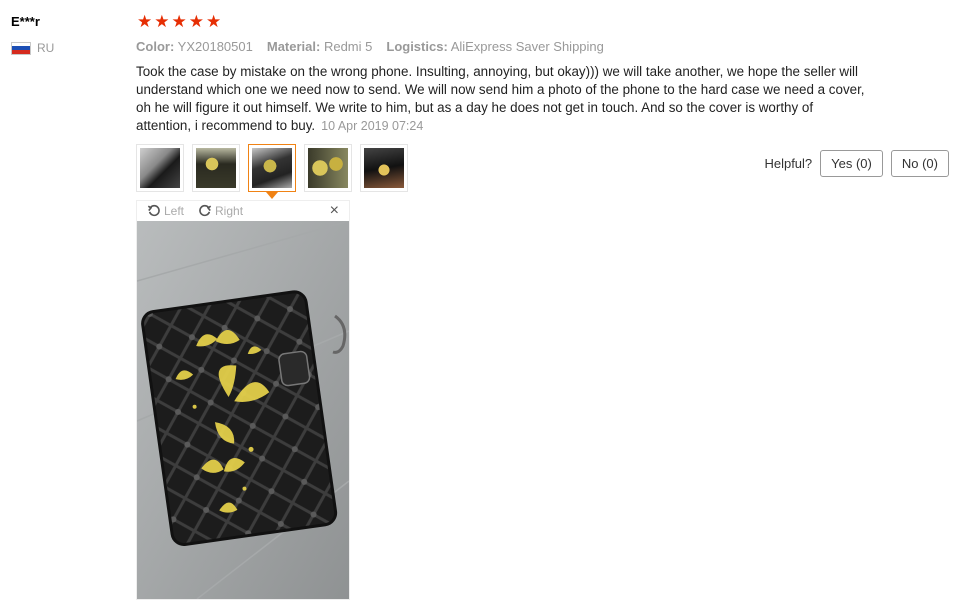 The height and width of the screenshot is (608, 969). I want to click on material-label: Material:, so click(293, 46).